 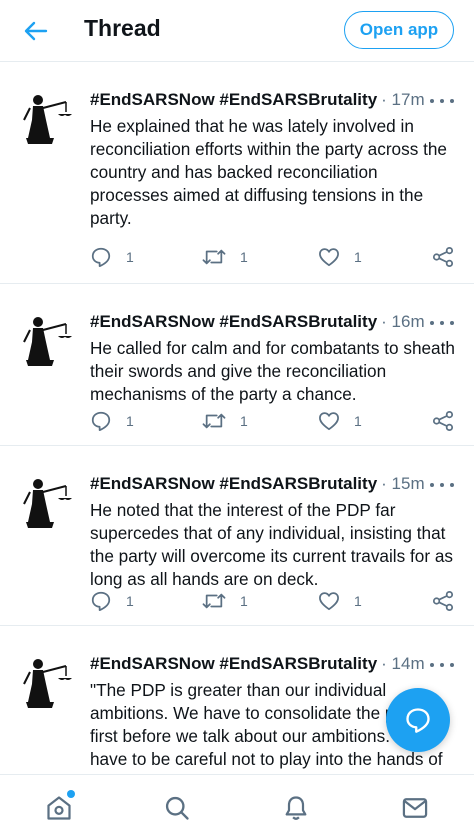 I want to click on mail-icon, so click(x=415, y=808).